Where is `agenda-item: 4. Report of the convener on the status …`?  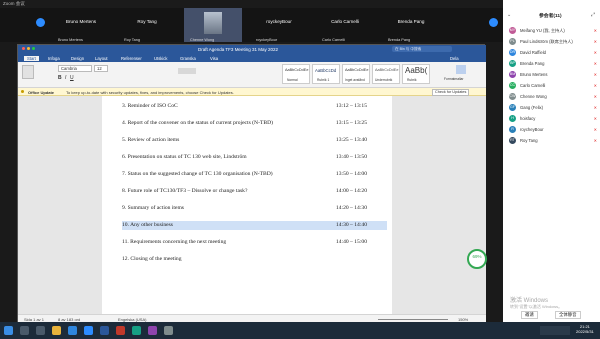
agenda-item: 4. Report of the convener on the status … is located at coordinates (254, 123).